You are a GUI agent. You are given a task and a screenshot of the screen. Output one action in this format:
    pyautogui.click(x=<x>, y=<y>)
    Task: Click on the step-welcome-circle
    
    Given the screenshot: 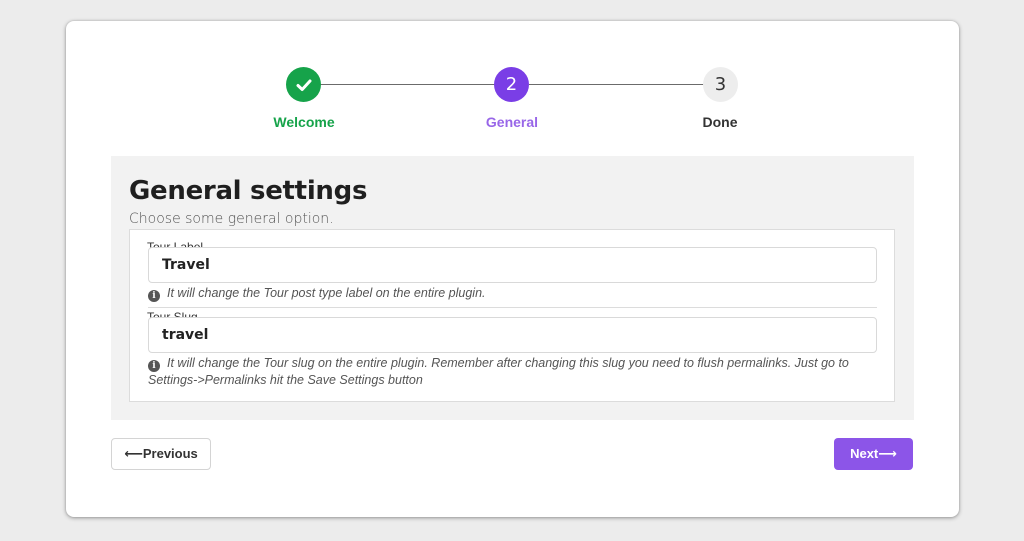 What is the action you would take?
    pyautogui.click(x=303, y=84)
    